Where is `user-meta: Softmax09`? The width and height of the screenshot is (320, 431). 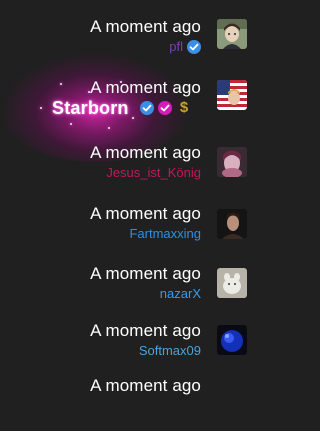 user-meta: Softmax09 is located at coordinates (170, 351).